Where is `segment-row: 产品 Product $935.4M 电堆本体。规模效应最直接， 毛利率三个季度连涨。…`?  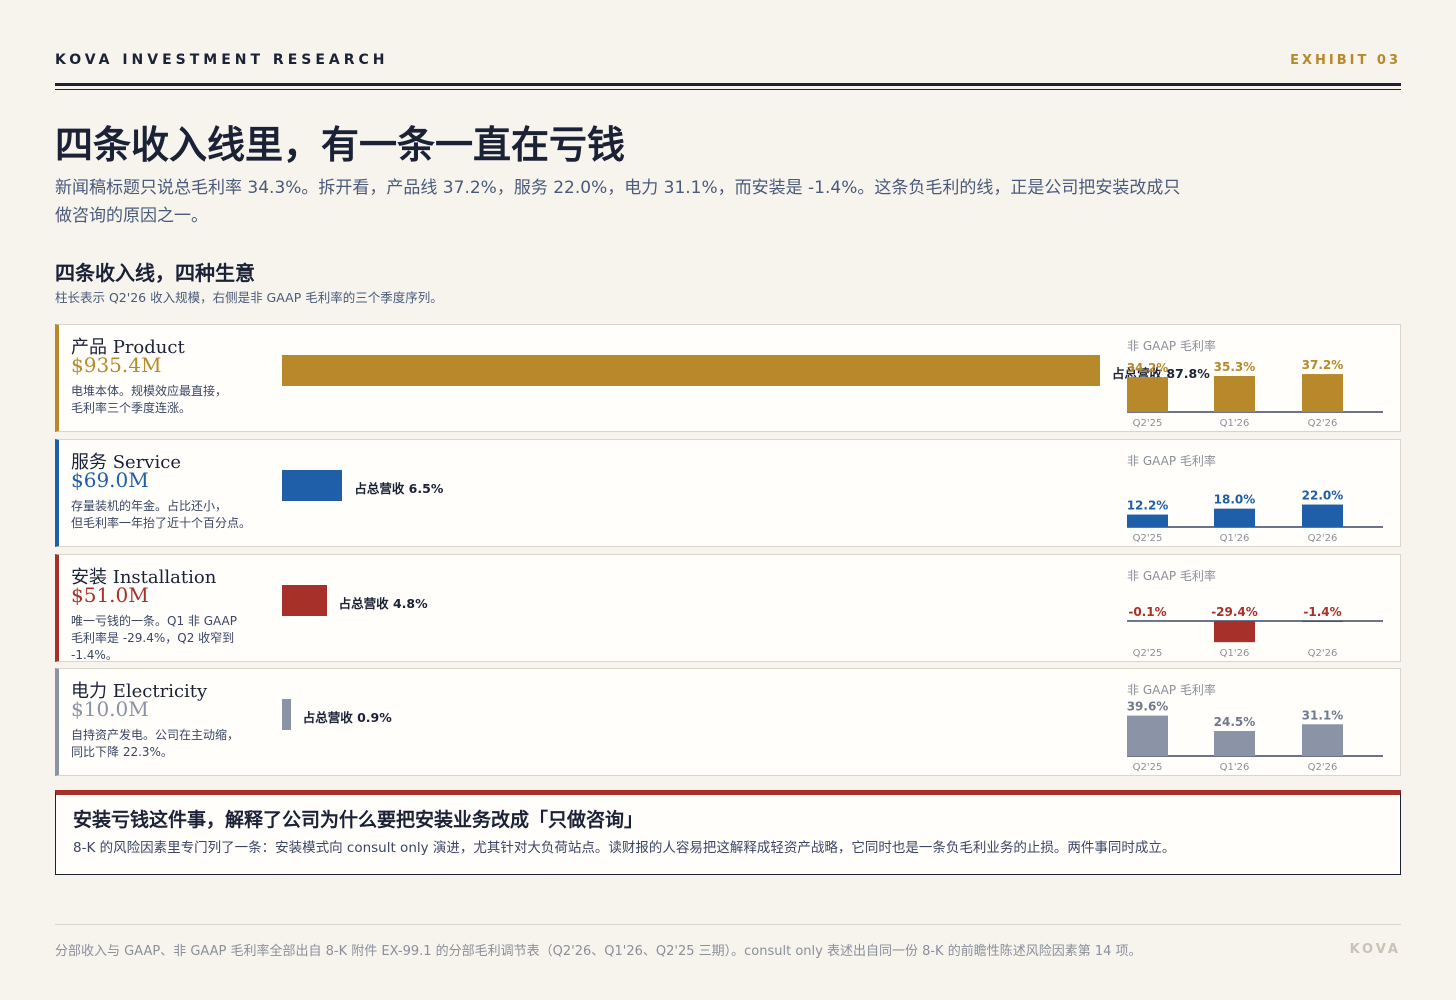 segment-row: 产品 Product $935.4M 电堆本体。规模效应最直接， 毛利率三个季度连涨。… is located at coordinates (728, 378).